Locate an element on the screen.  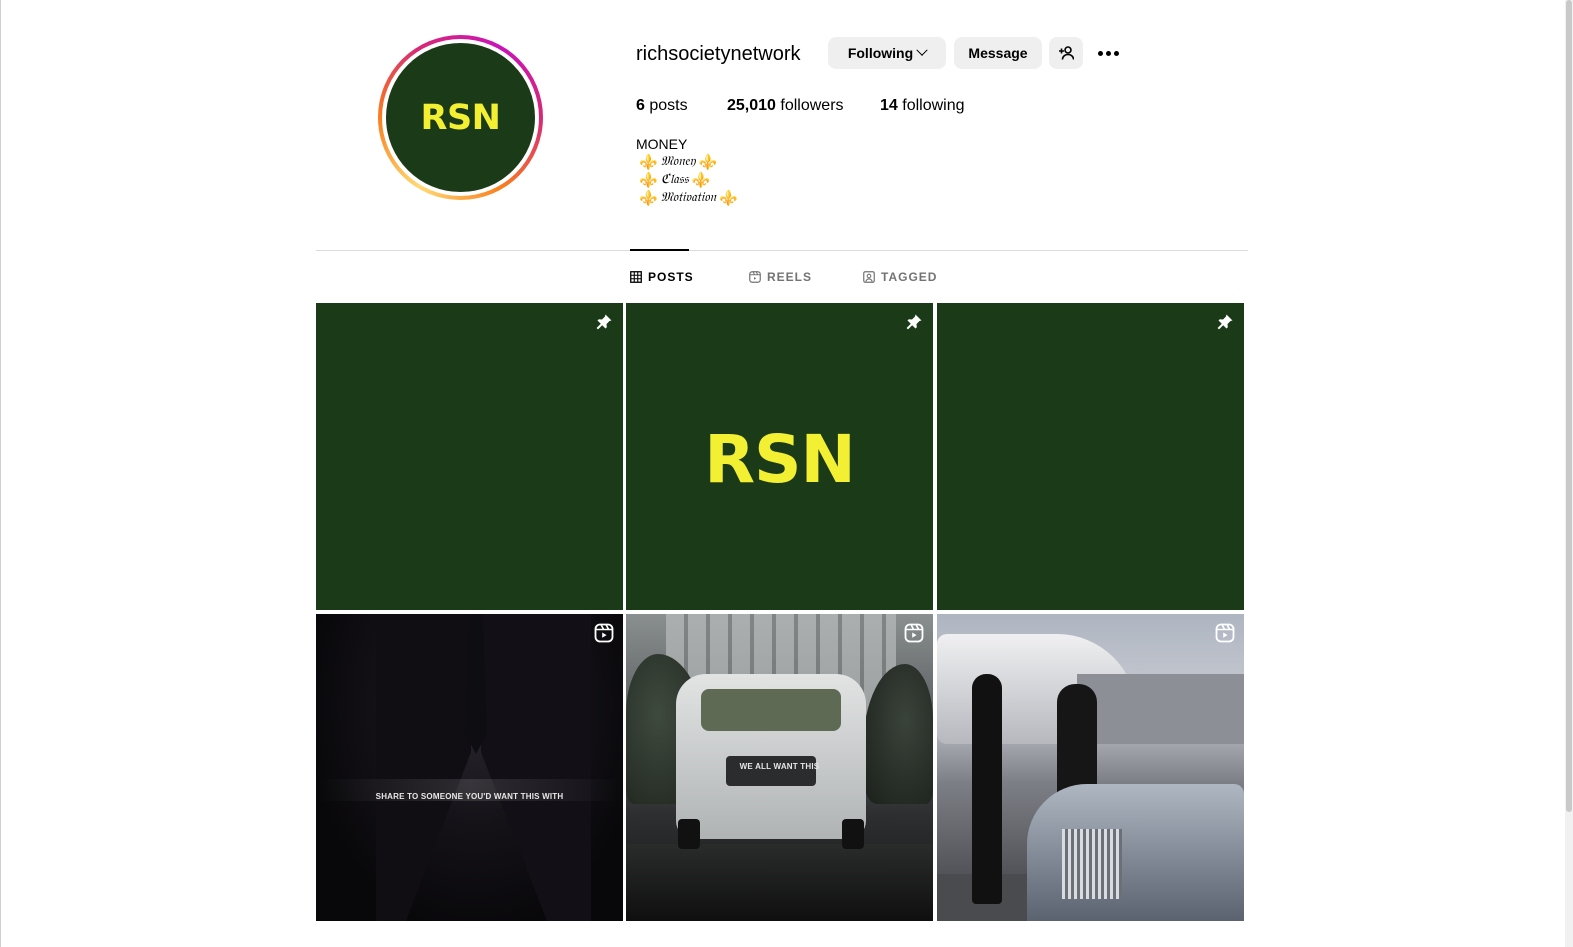
tab-tagged-label: TAGGED is located at coordinates (909, 277).